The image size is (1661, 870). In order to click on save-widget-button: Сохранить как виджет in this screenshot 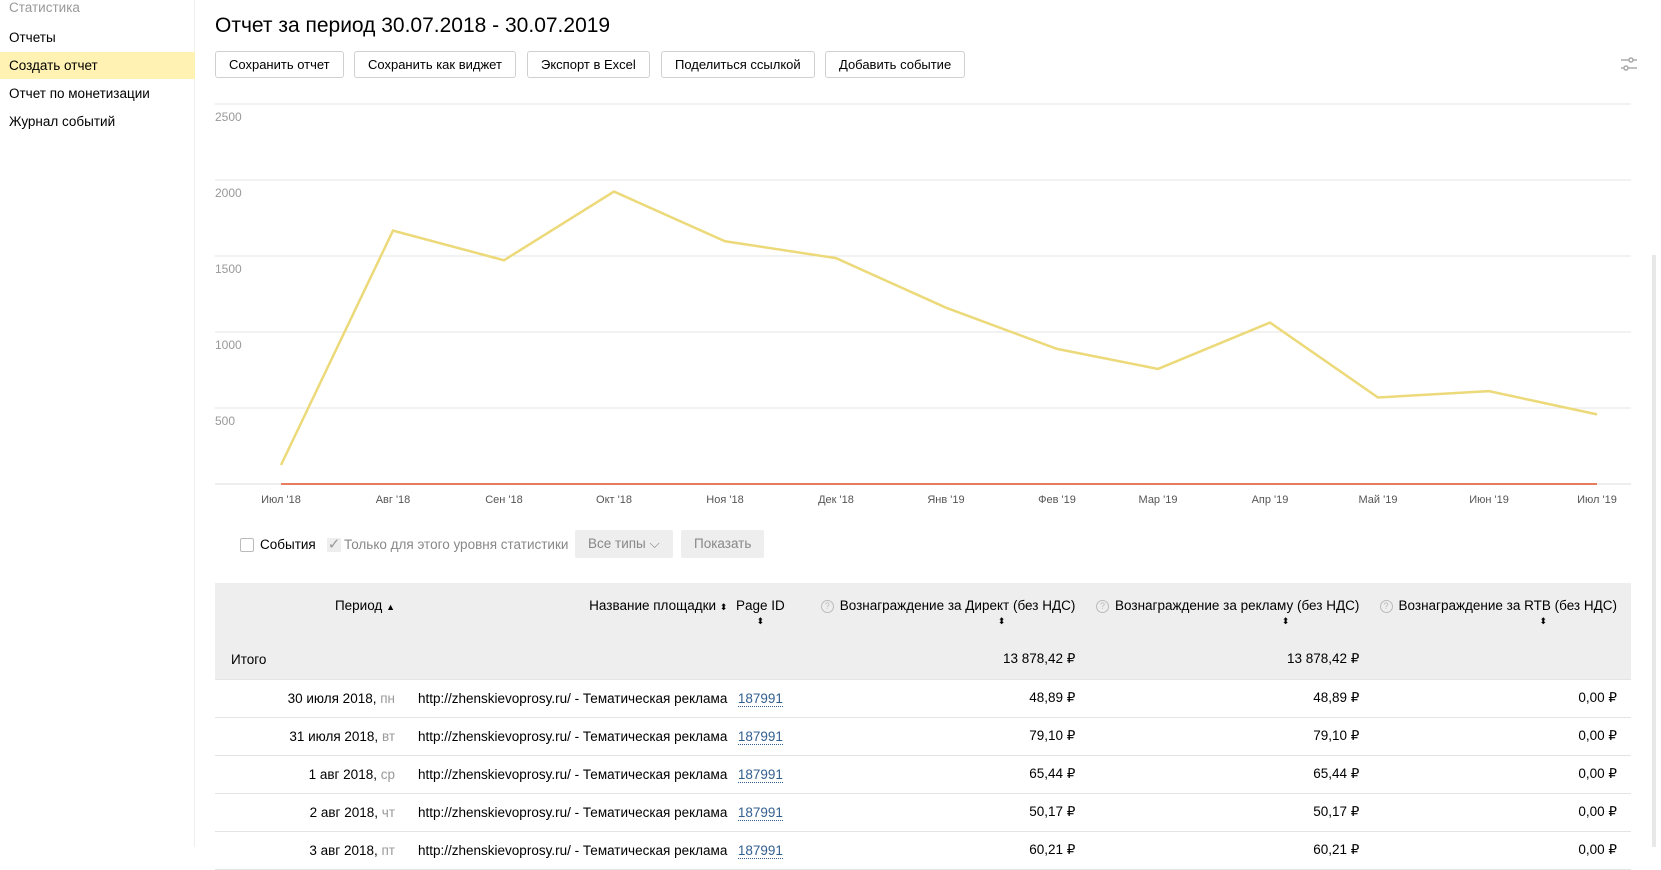, I will do `click(435, 64)`.